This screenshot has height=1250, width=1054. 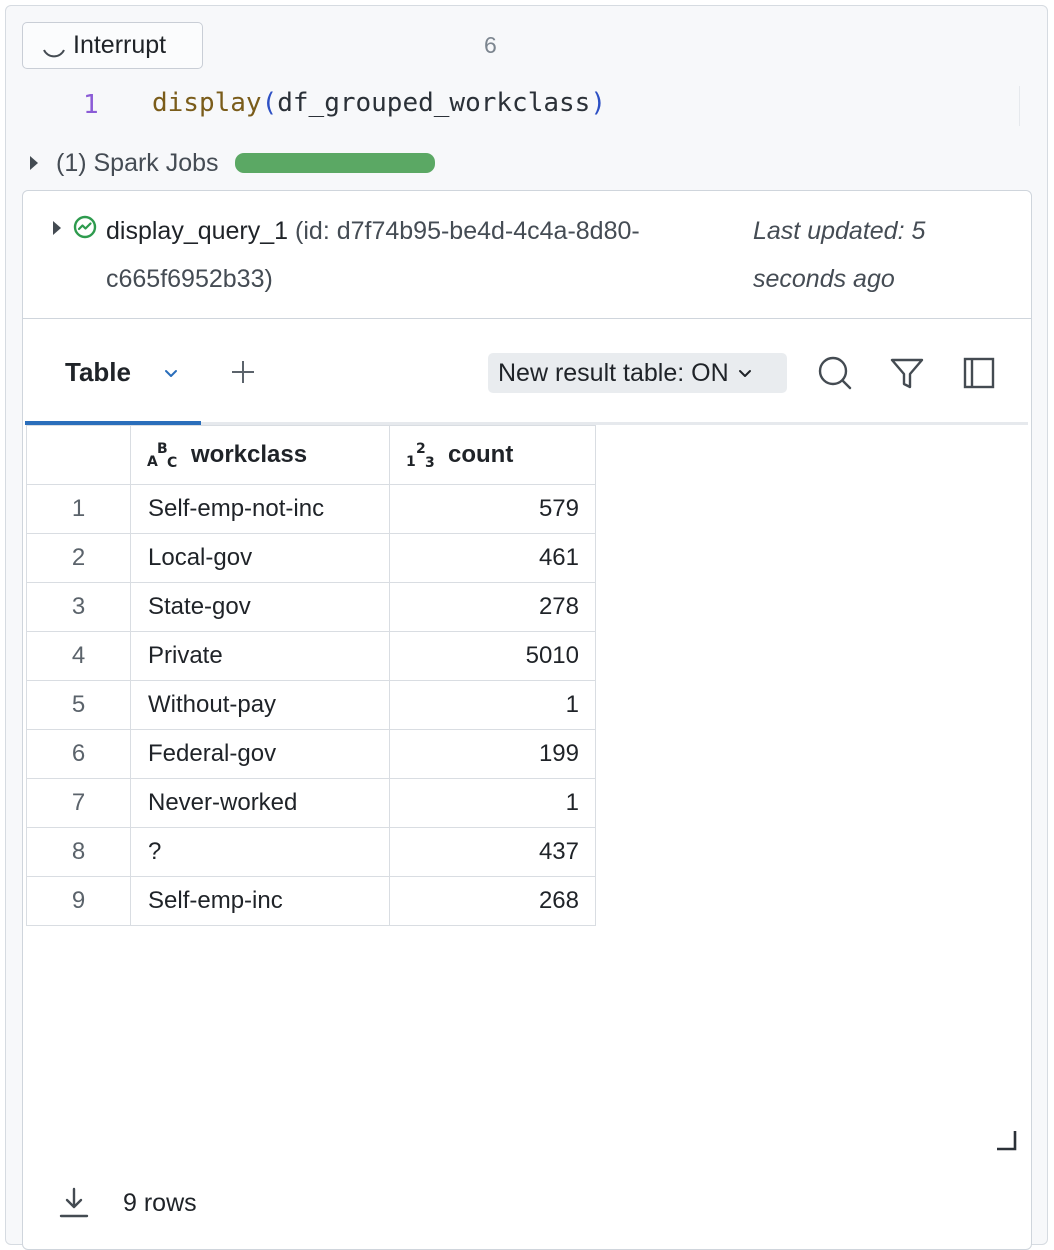 What do you see at coordinates (598, 103) in the screenshot?
I see `code-close-paren: )` at bounding box center [598, 103].